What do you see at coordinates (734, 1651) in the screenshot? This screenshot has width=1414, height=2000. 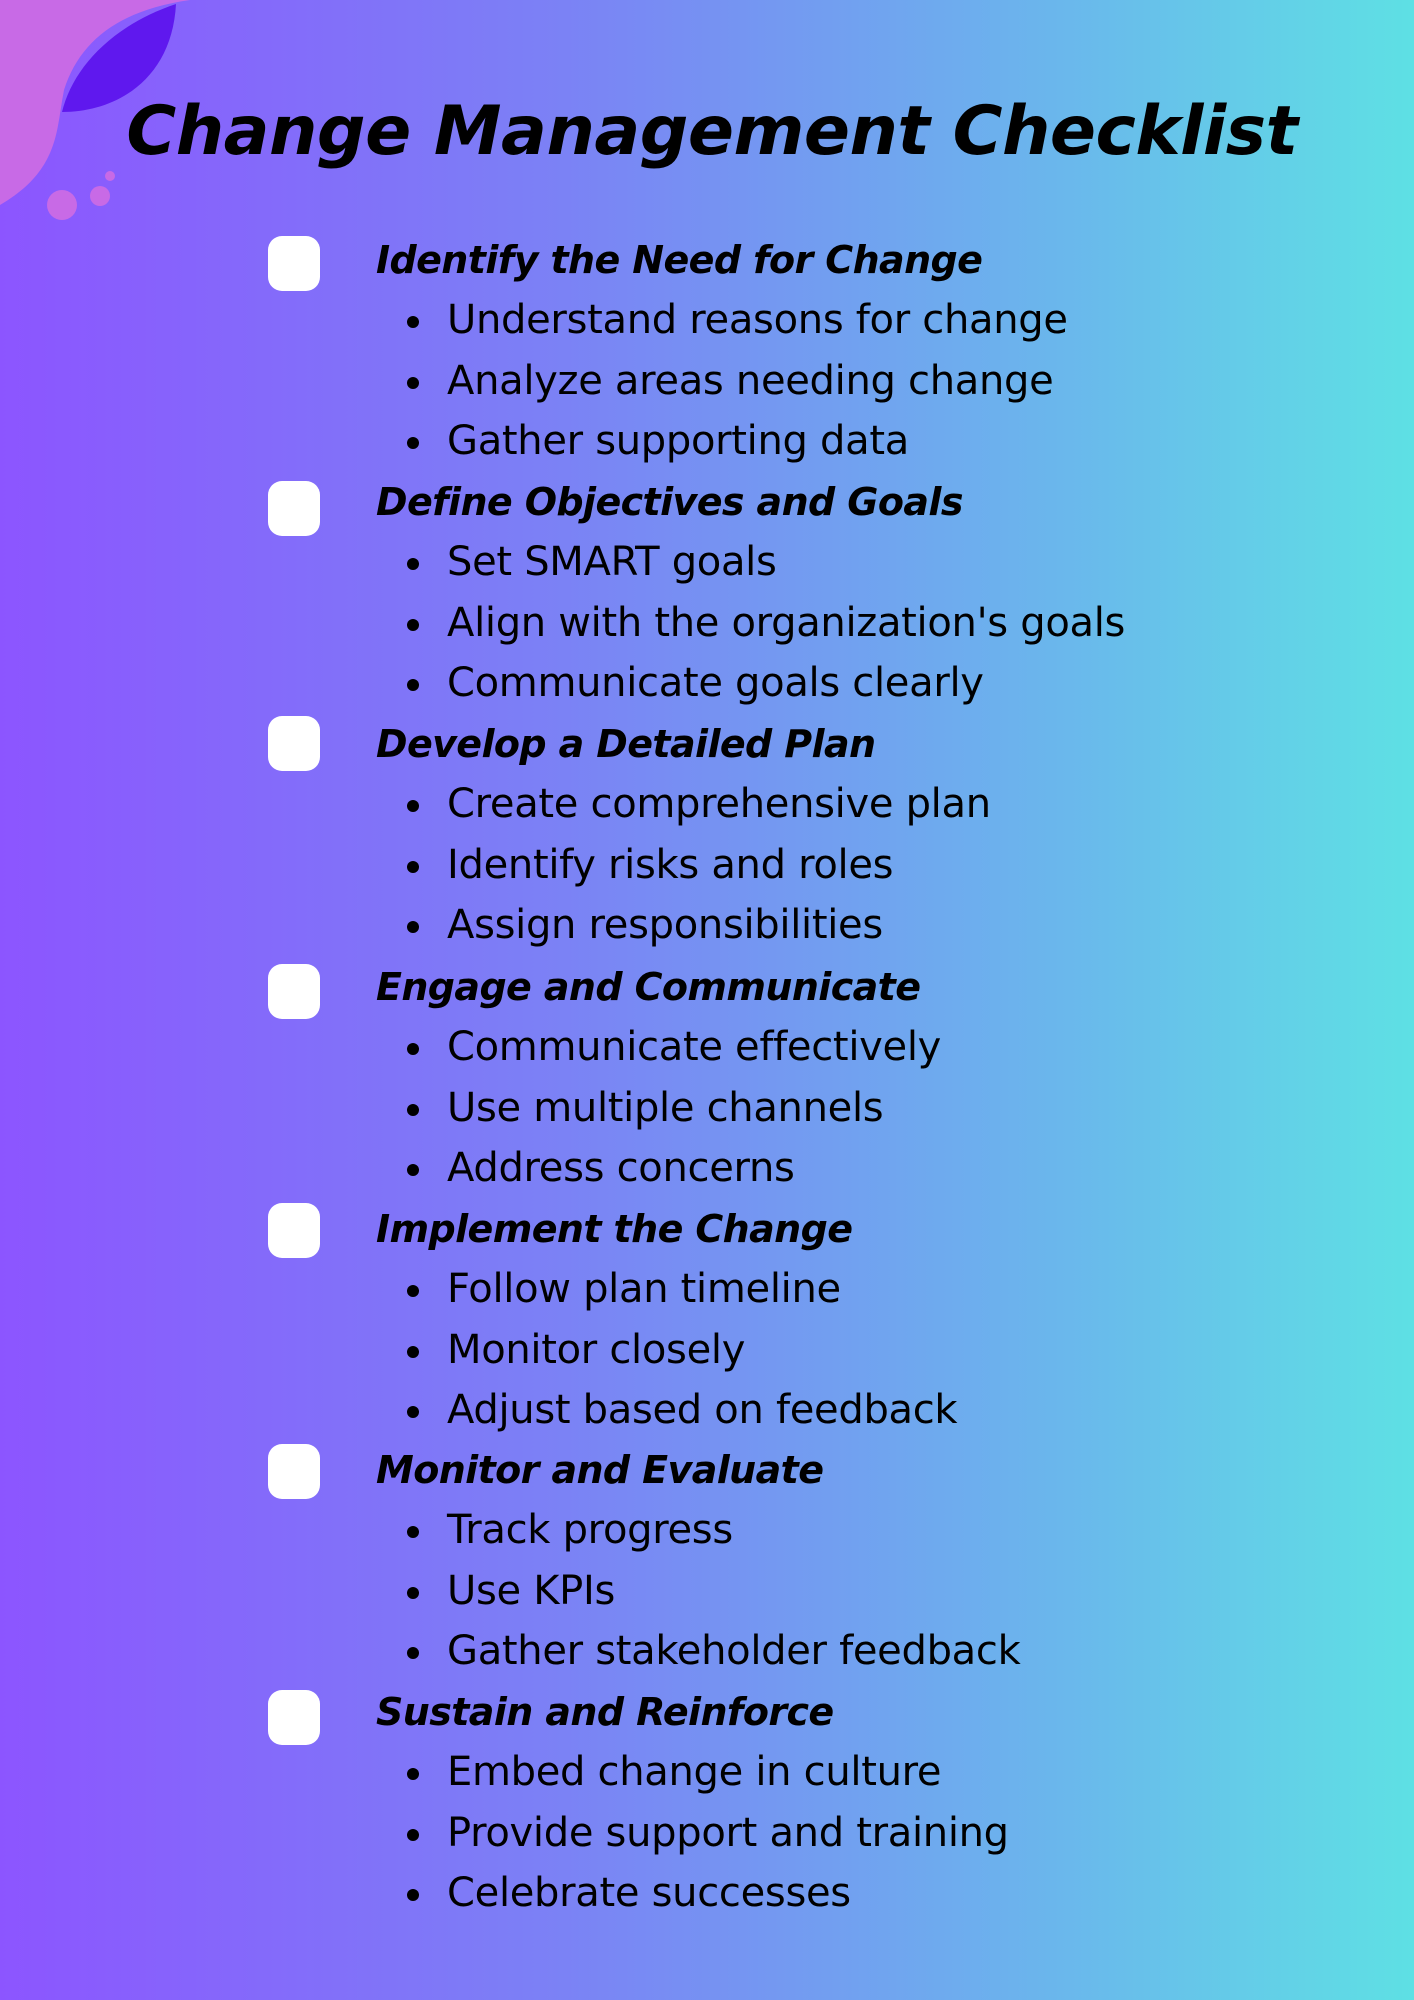 I see `list-item-text: Gather stakeholder feedback` at bounding box center [734, 1651].